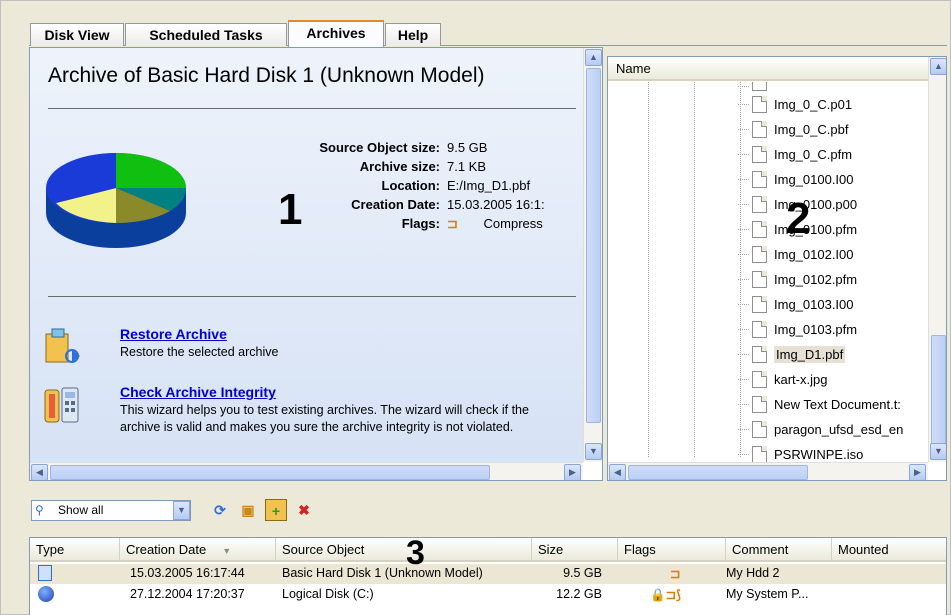 This screenshot has width=951, height=615. I want to click on region-marker-3: 3, so click(415, 554).